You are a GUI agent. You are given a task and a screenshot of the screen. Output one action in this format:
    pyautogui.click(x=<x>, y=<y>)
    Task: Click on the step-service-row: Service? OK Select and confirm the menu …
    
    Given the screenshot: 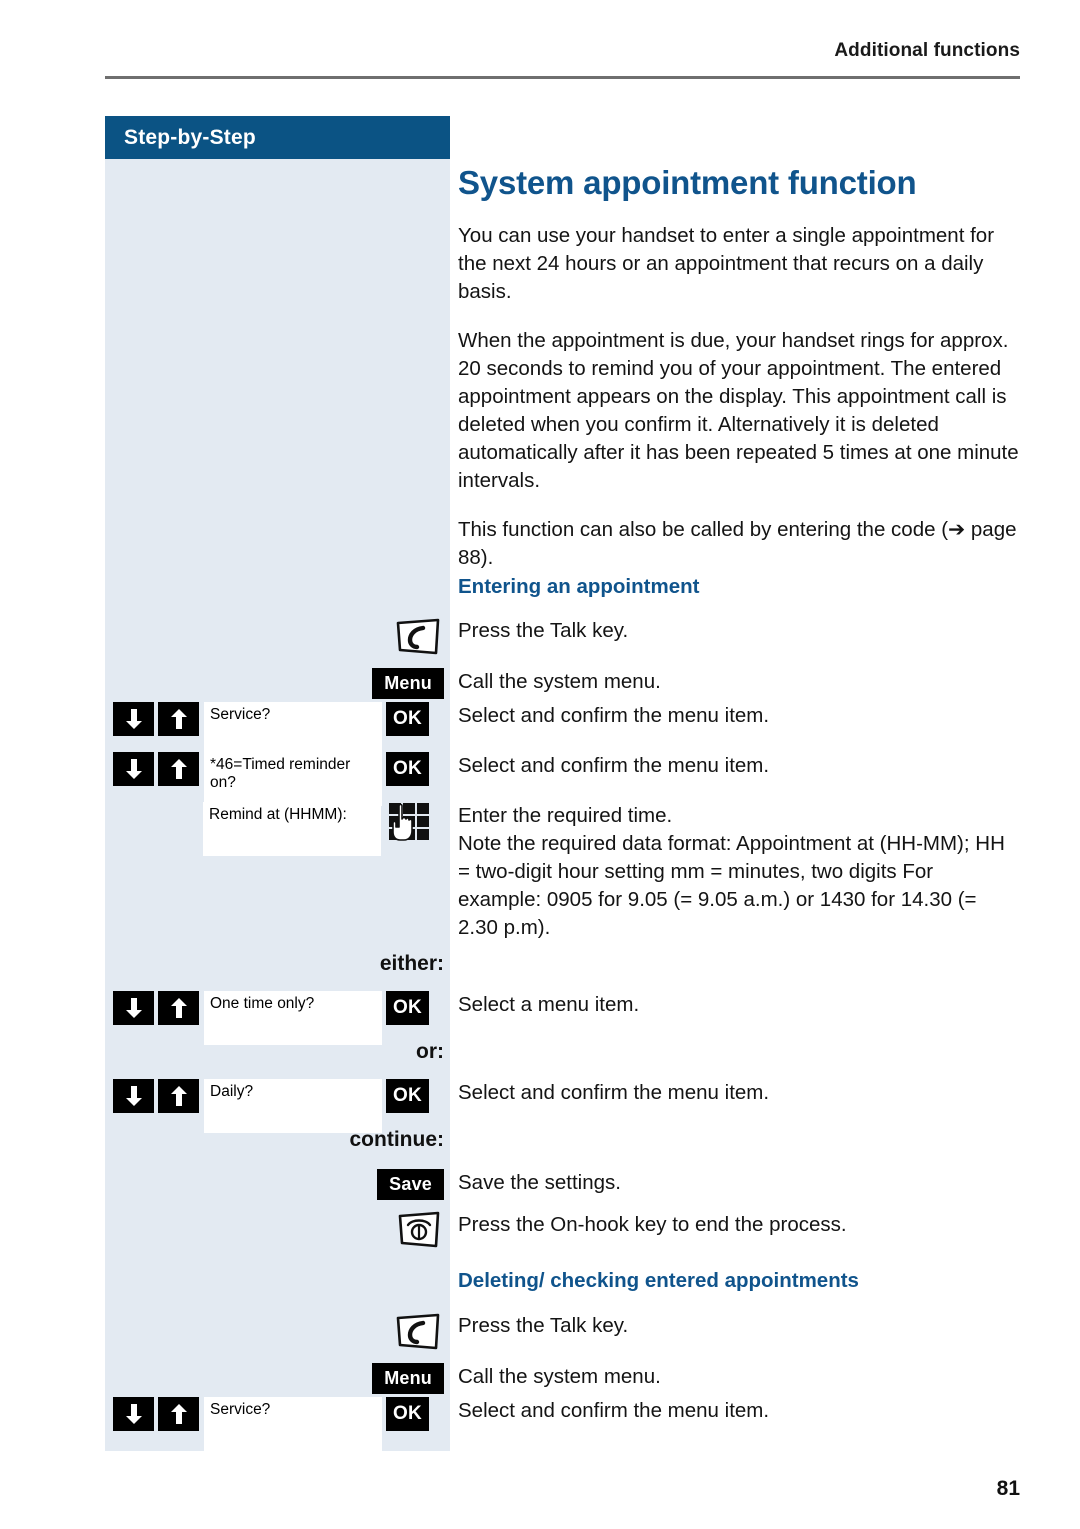 What is the action you would take?
    pyautogui.click(x=562, y=729)
    